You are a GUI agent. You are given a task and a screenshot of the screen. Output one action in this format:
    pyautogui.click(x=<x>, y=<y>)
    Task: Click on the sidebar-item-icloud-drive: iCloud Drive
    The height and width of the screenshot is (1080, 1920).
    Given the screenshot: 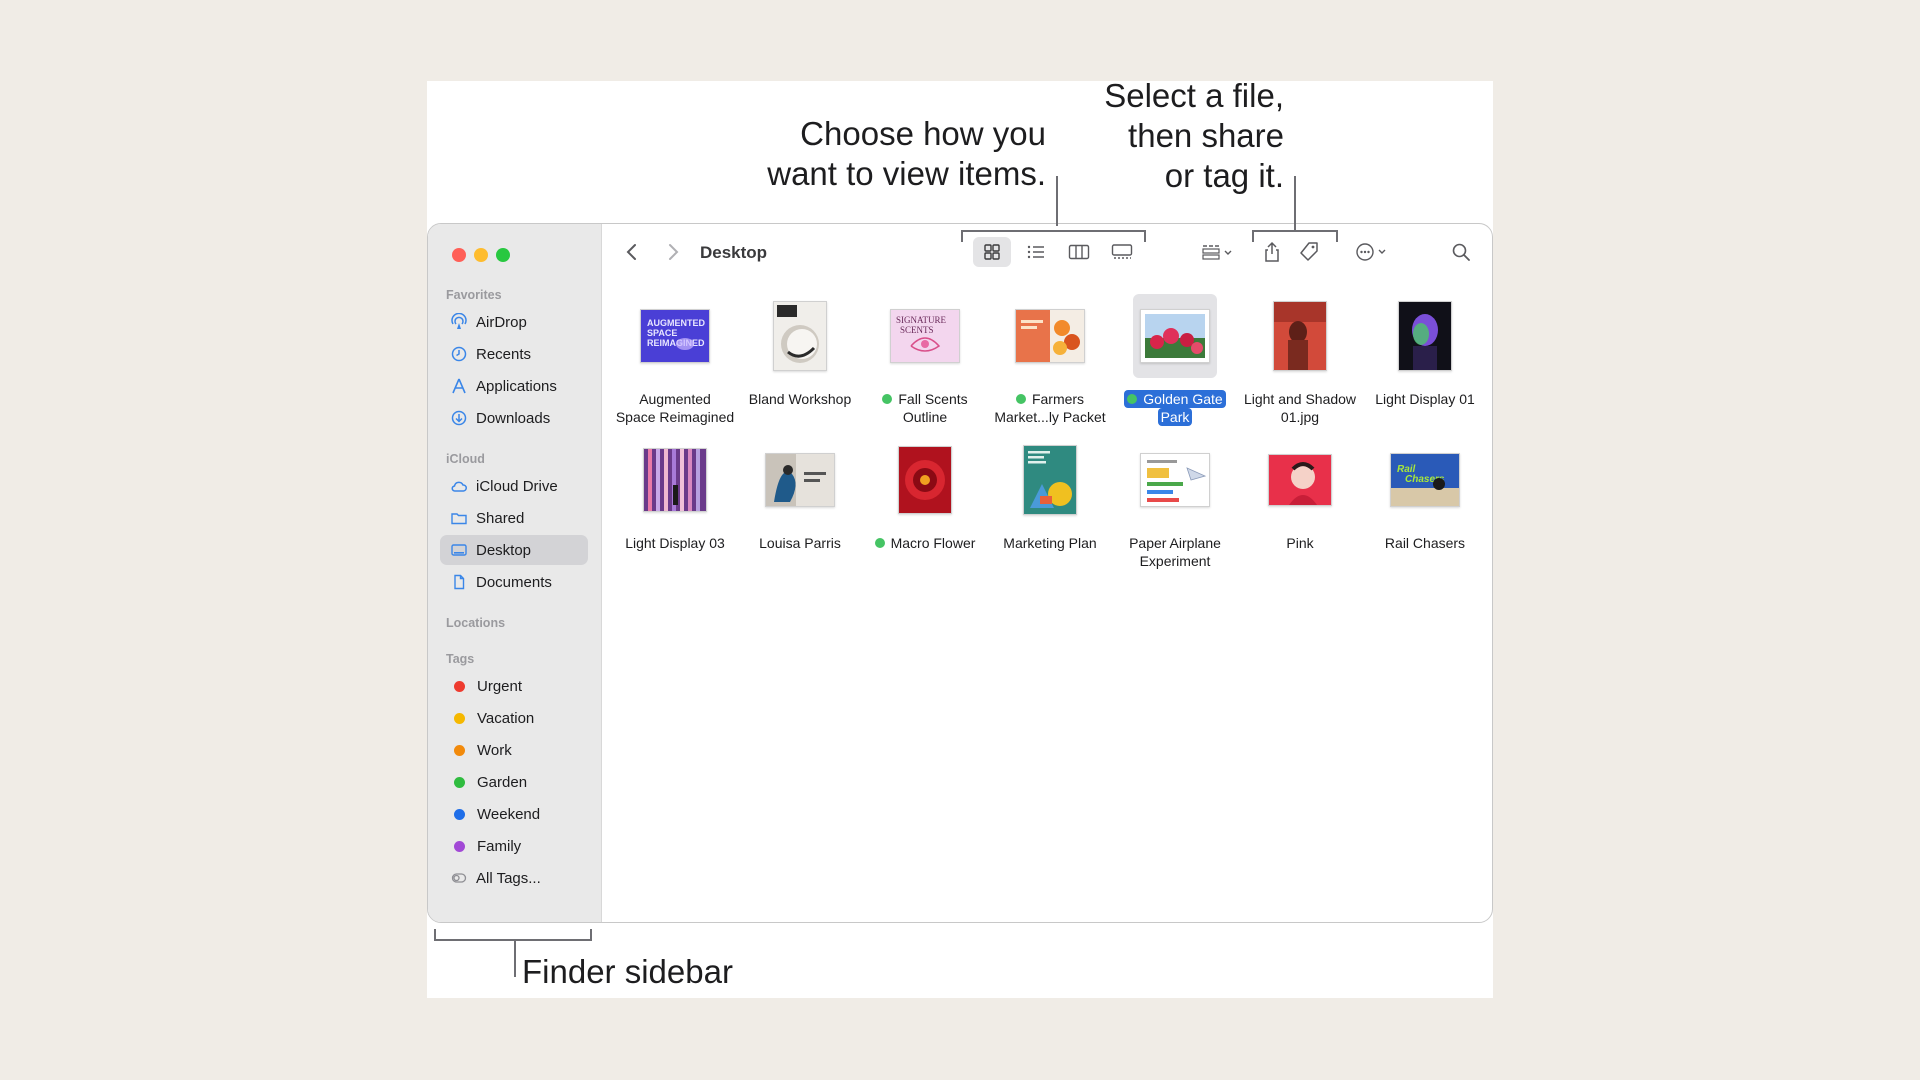 What is the action you would take?
    pyautogui.click(x=514, y=486)
    